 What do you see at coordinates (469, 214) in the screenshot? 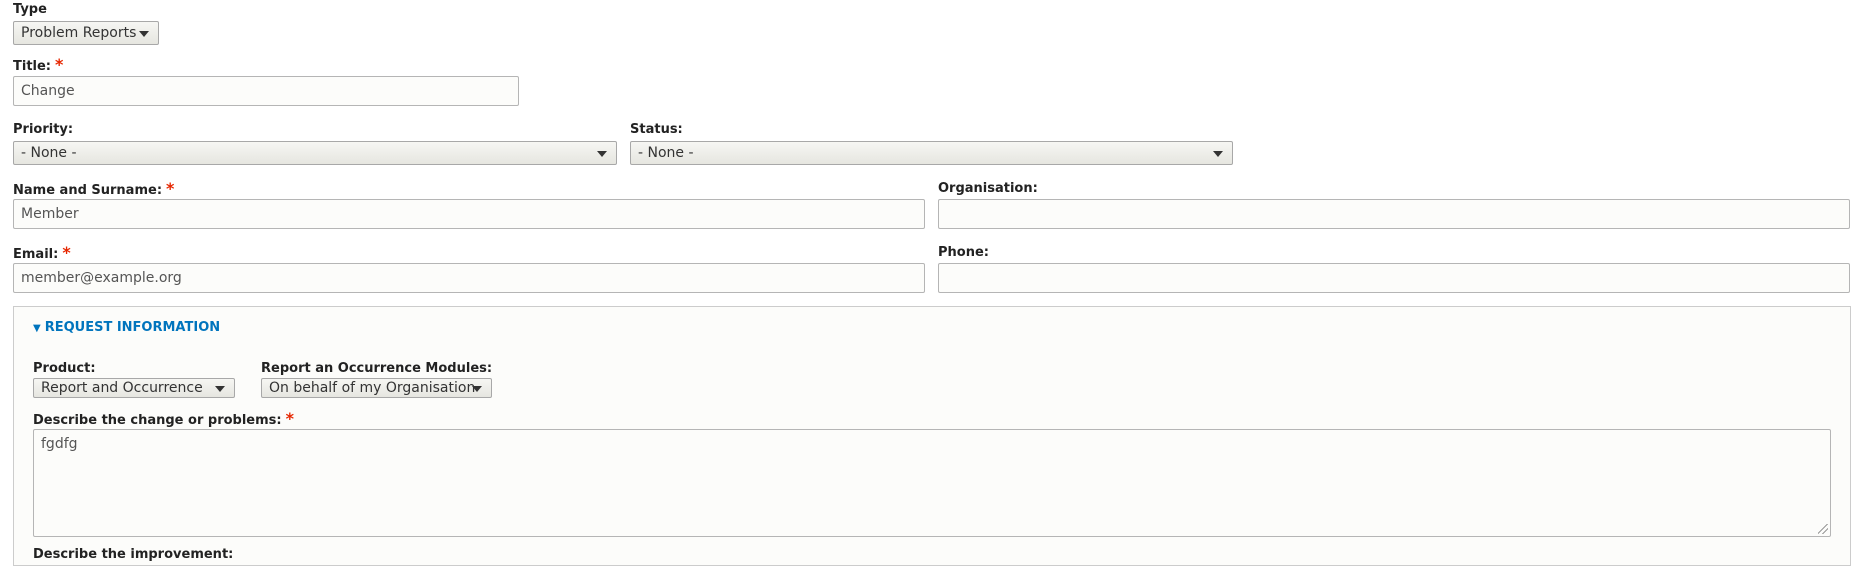
I see `name-input: Member` at bounding box center [469, 214].